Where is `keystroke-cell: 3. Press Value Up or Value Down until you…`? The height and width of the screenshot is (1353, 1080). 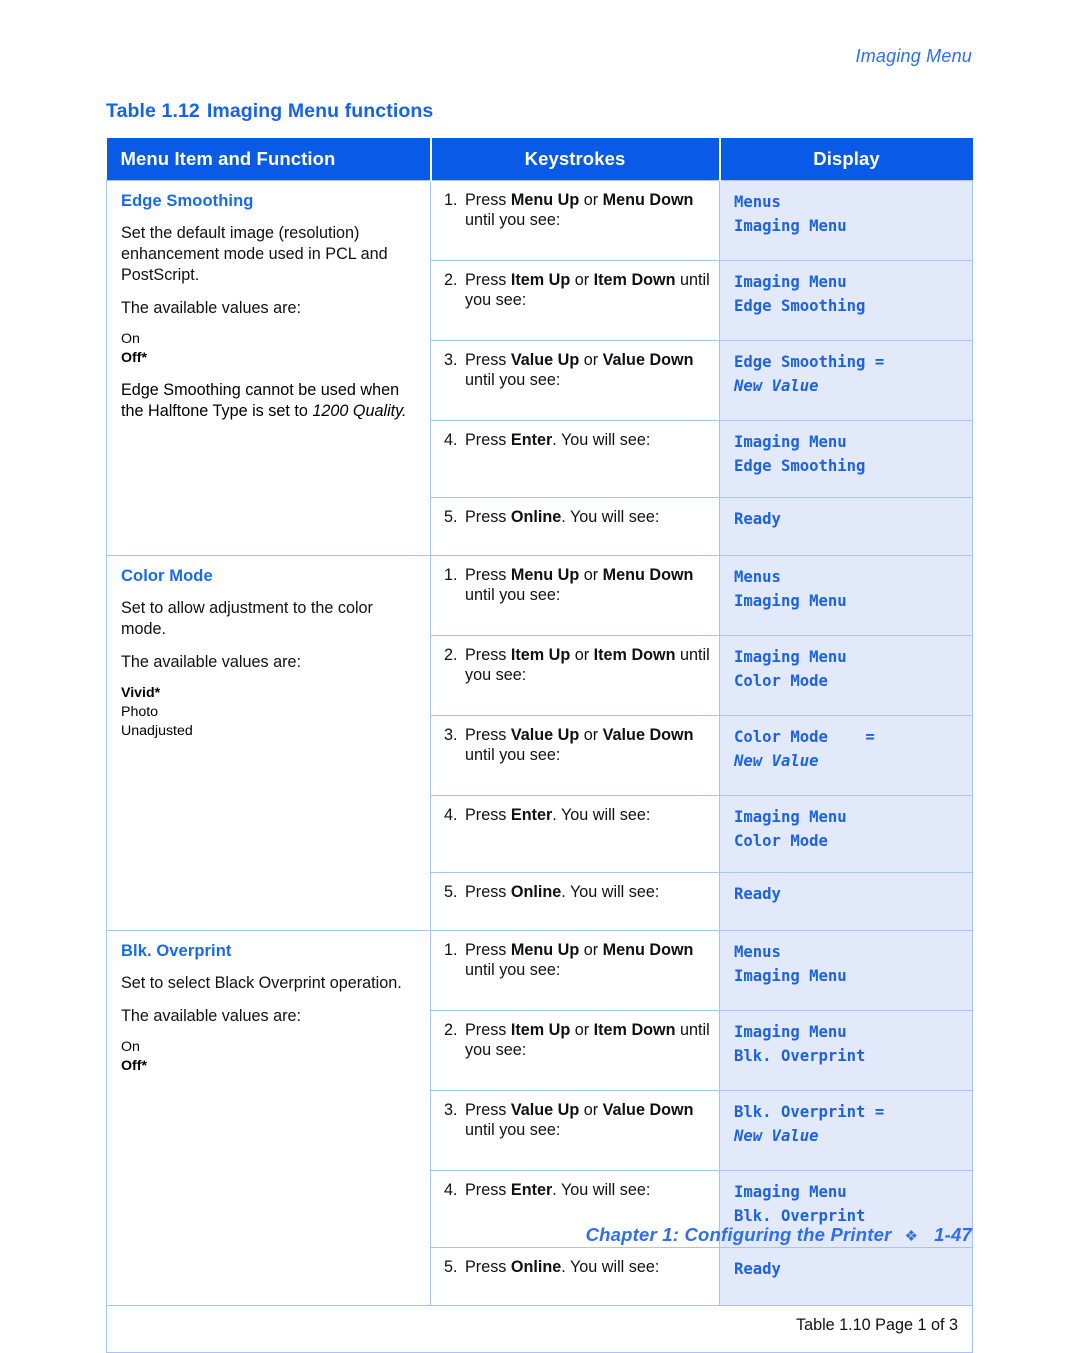 keystroke-cell: 3. Press Value Up or Value Down until you… is located at coordinates (575, 380).